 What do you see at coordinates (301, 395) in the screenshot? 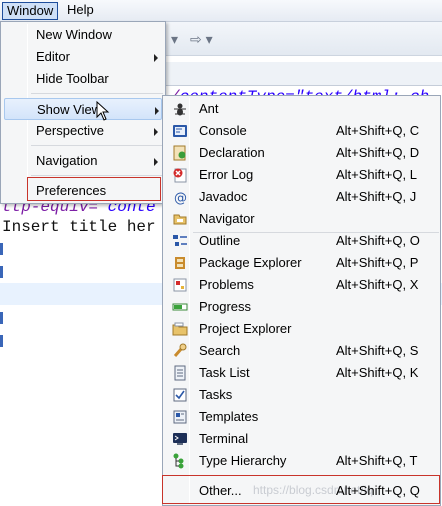
I see `show-view-item-tasks: Tasks` at bounding box center [301, 395].